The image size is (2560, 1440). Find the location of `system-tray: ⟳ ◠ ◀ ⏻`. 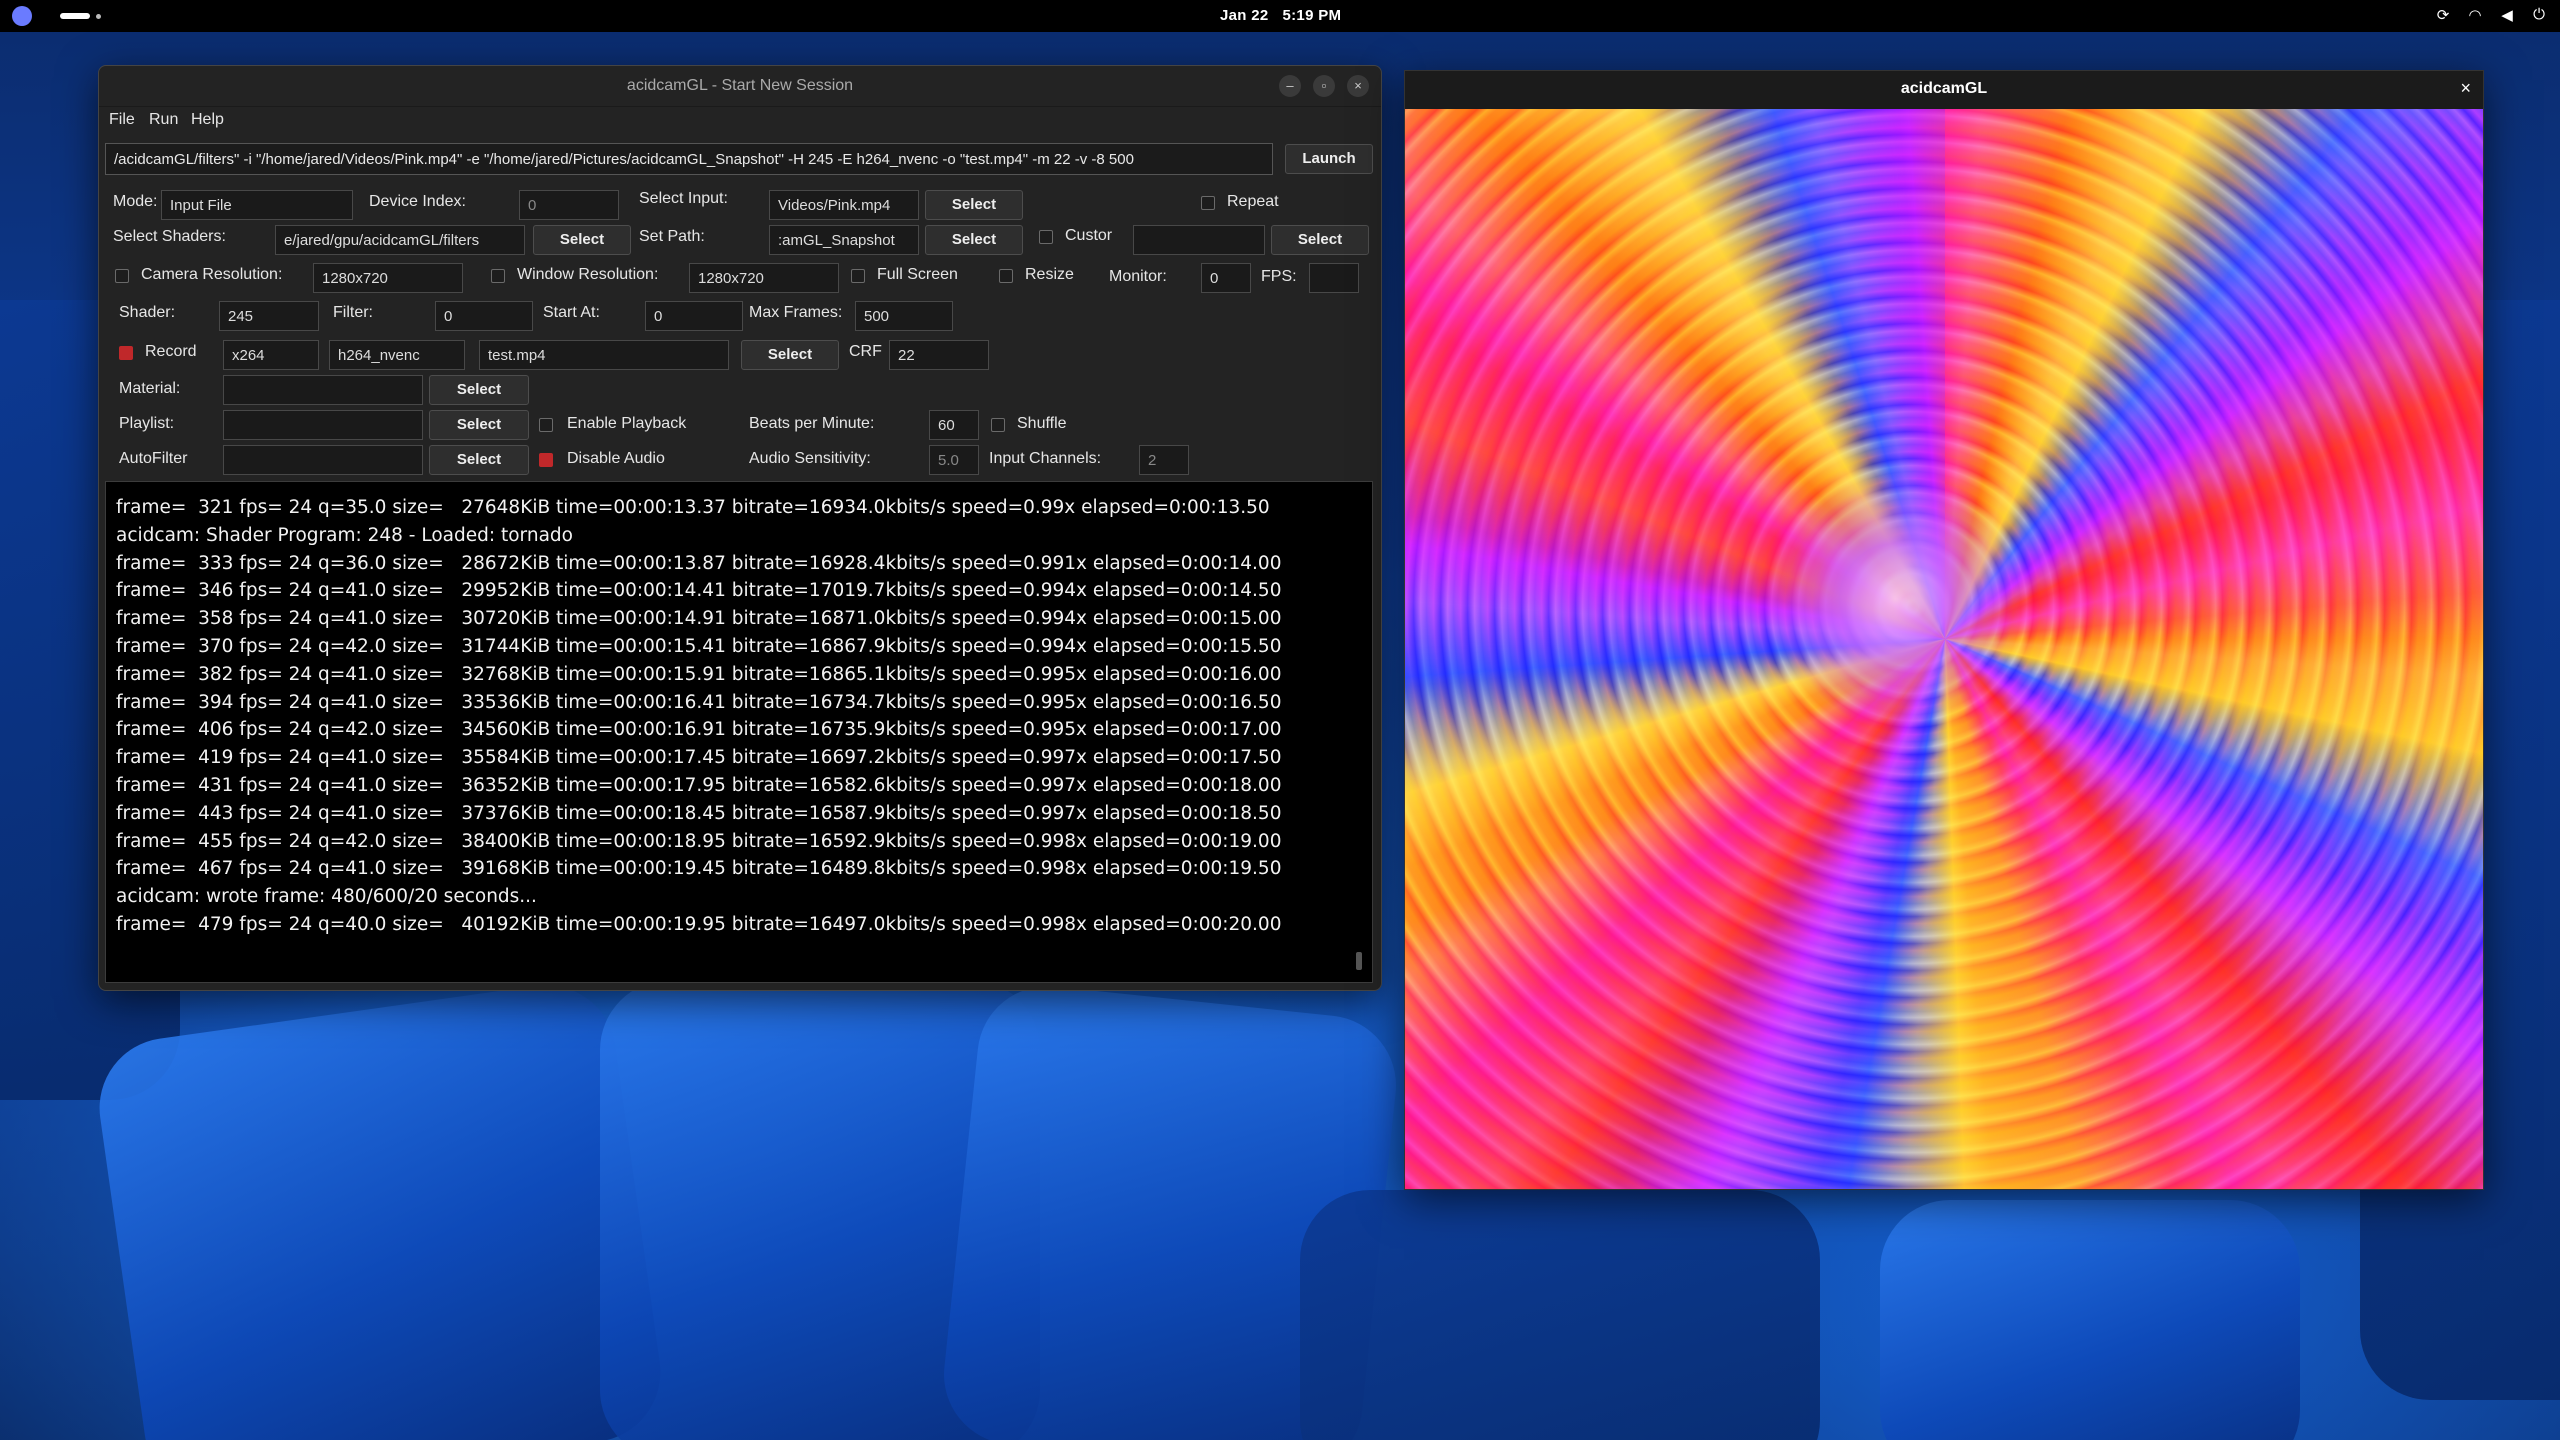

system-tray: ⟳ ◠ ◀ ⏻ is located at coordinates (2491, 15).